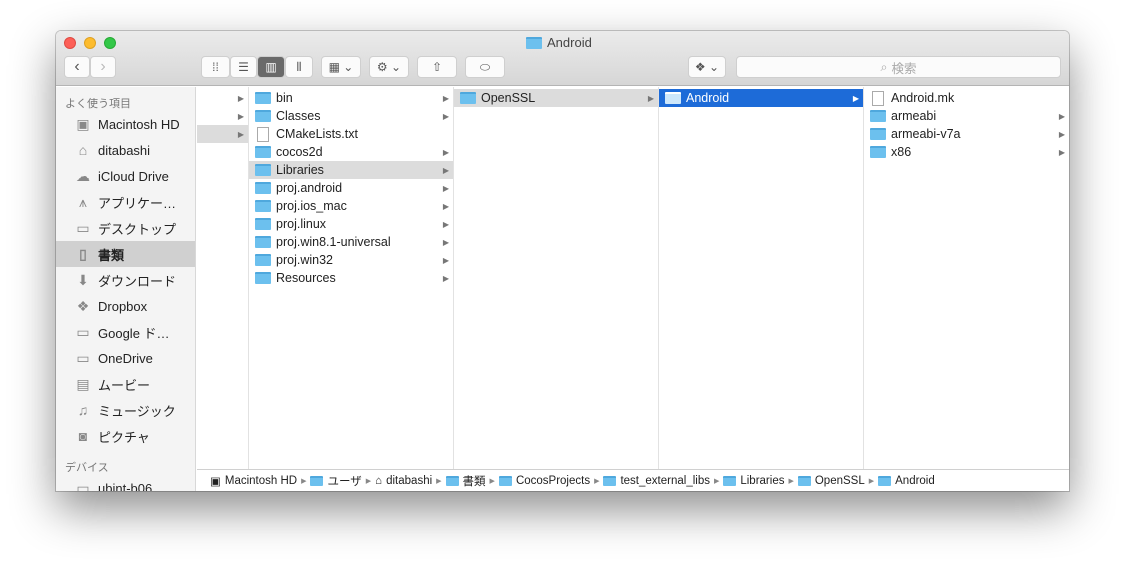 This screenshot has height=572, width=1125. I want to click on list-item: x86 ▶, so click(966, 152).